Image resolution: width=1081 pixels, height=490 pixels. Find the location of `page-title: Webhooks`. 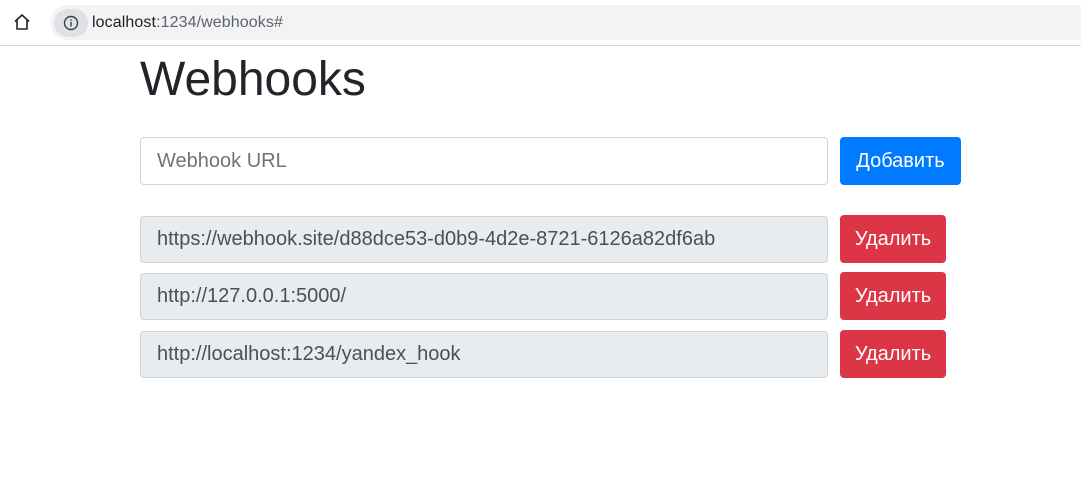

page-title: Webhooks is located at coordinates (253, 79).